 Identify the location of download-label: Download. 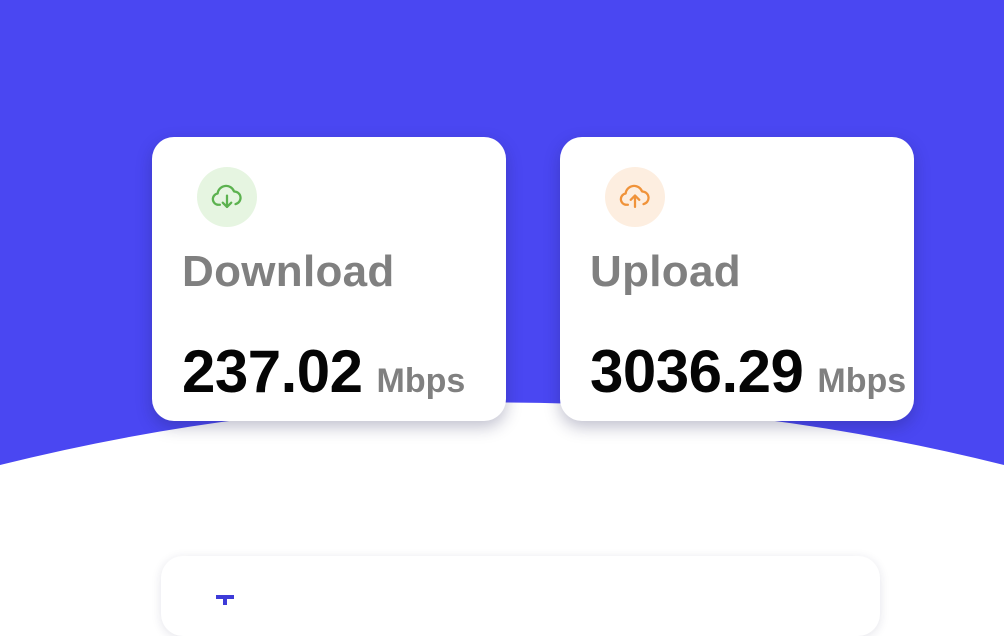
(288, 271).